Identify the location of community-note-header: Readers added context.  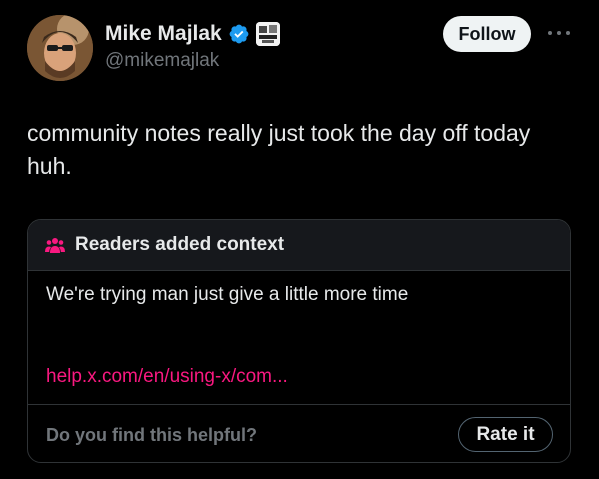
(299, 245).